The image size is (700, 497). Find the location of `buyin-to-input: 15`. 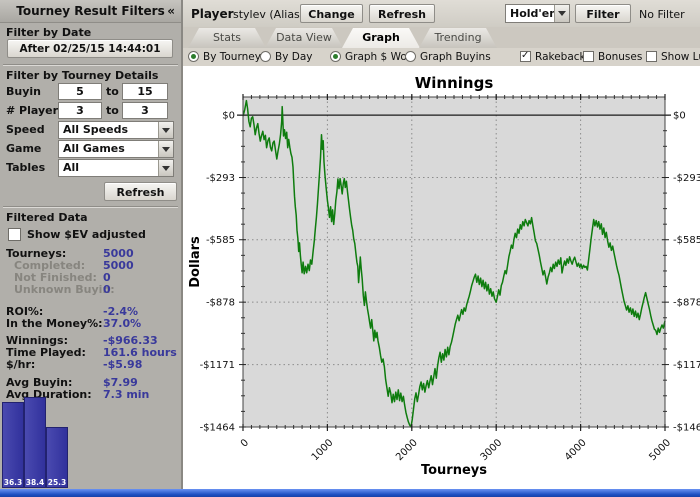

buyin-to-input: 15 is located at coordinates (145, 91).